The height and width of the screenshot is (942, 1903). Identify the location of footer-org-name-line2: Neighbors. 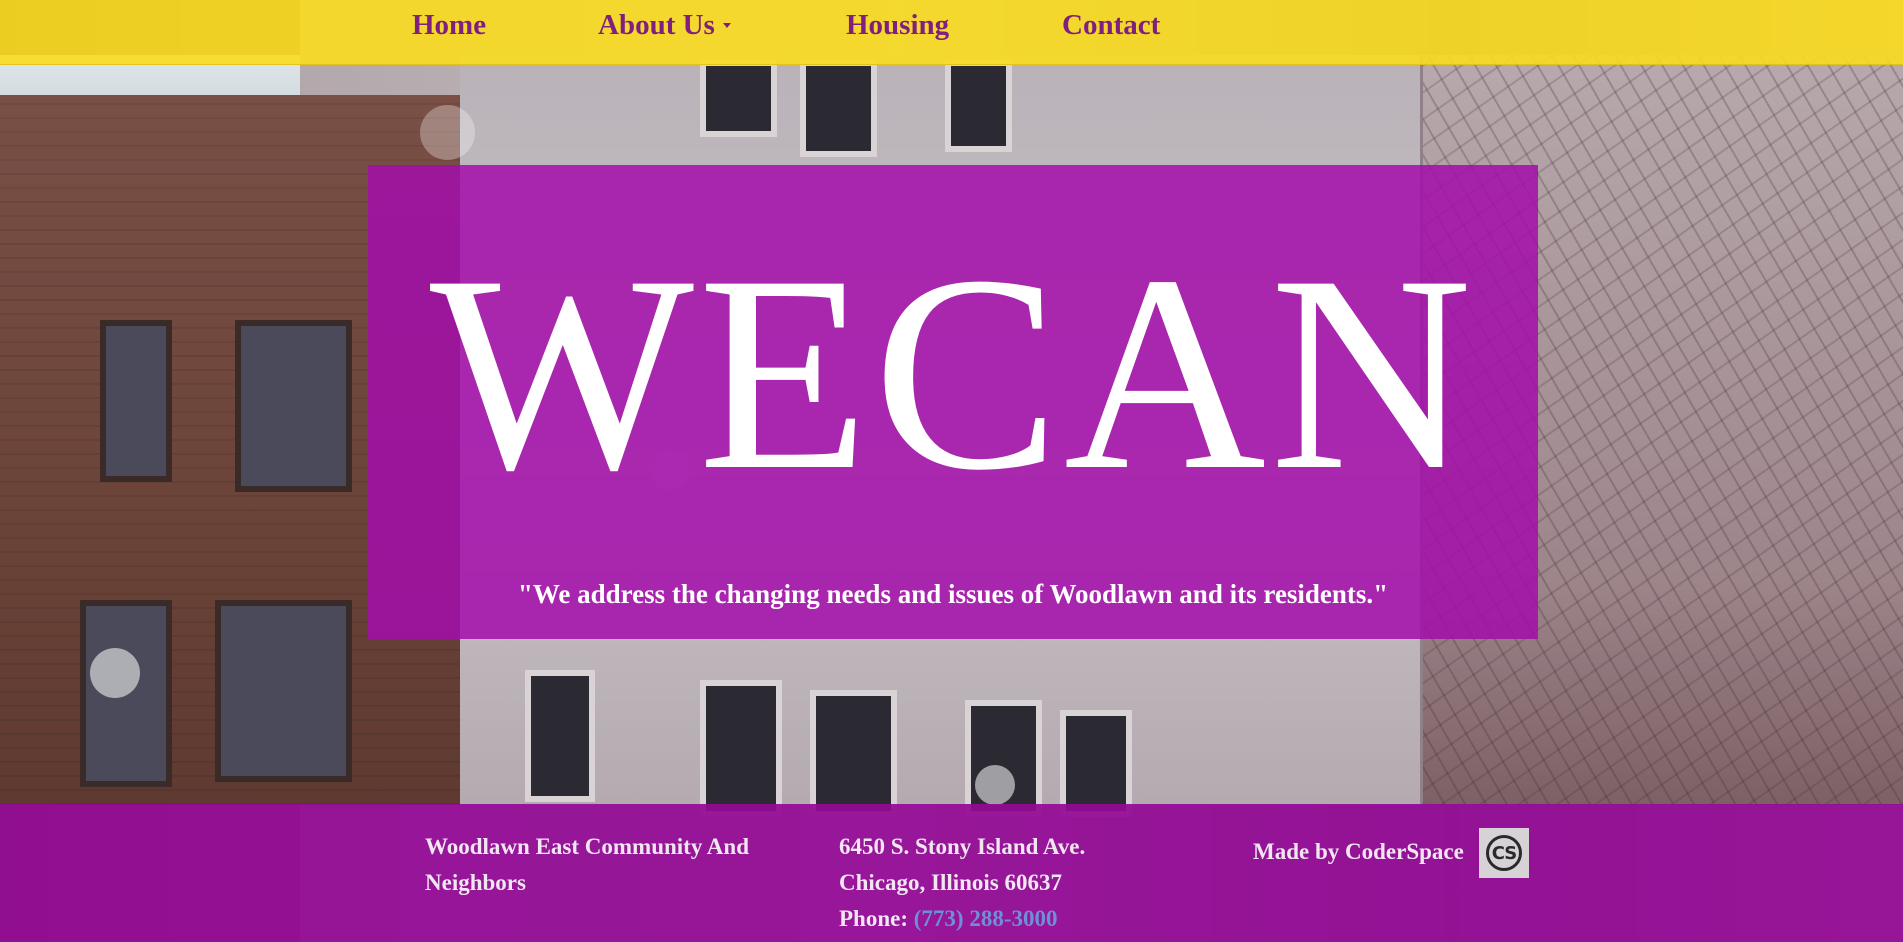
(475, 882).